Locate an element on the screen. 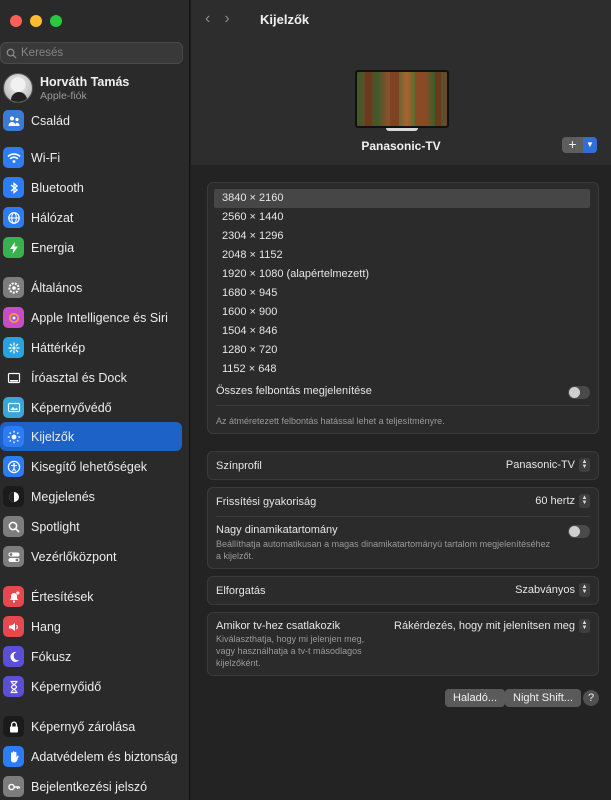 The image size is (611, 800). show-all-resolutions-toggle is located at coordinates (579, 392).